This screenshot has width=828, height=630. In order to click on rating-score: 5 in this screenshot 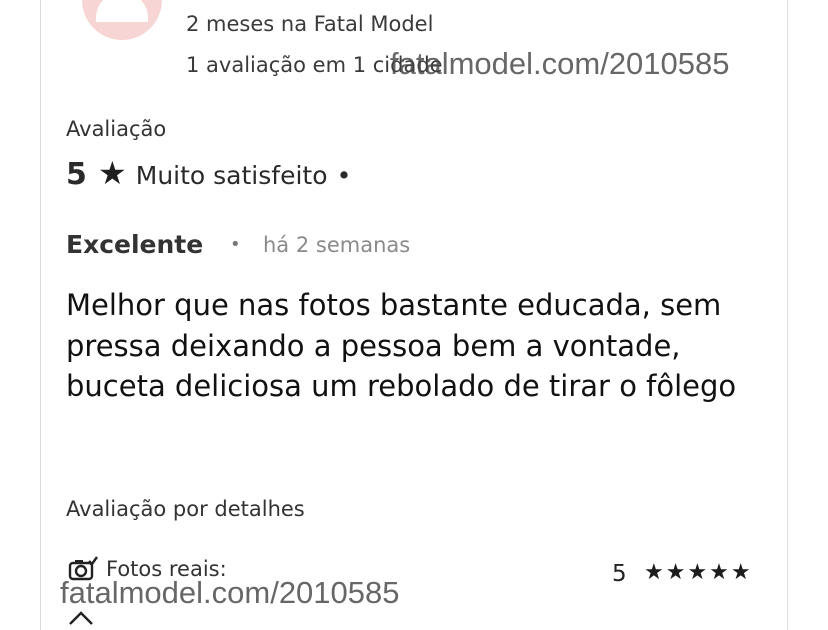, I will do `click(76, 174)`.